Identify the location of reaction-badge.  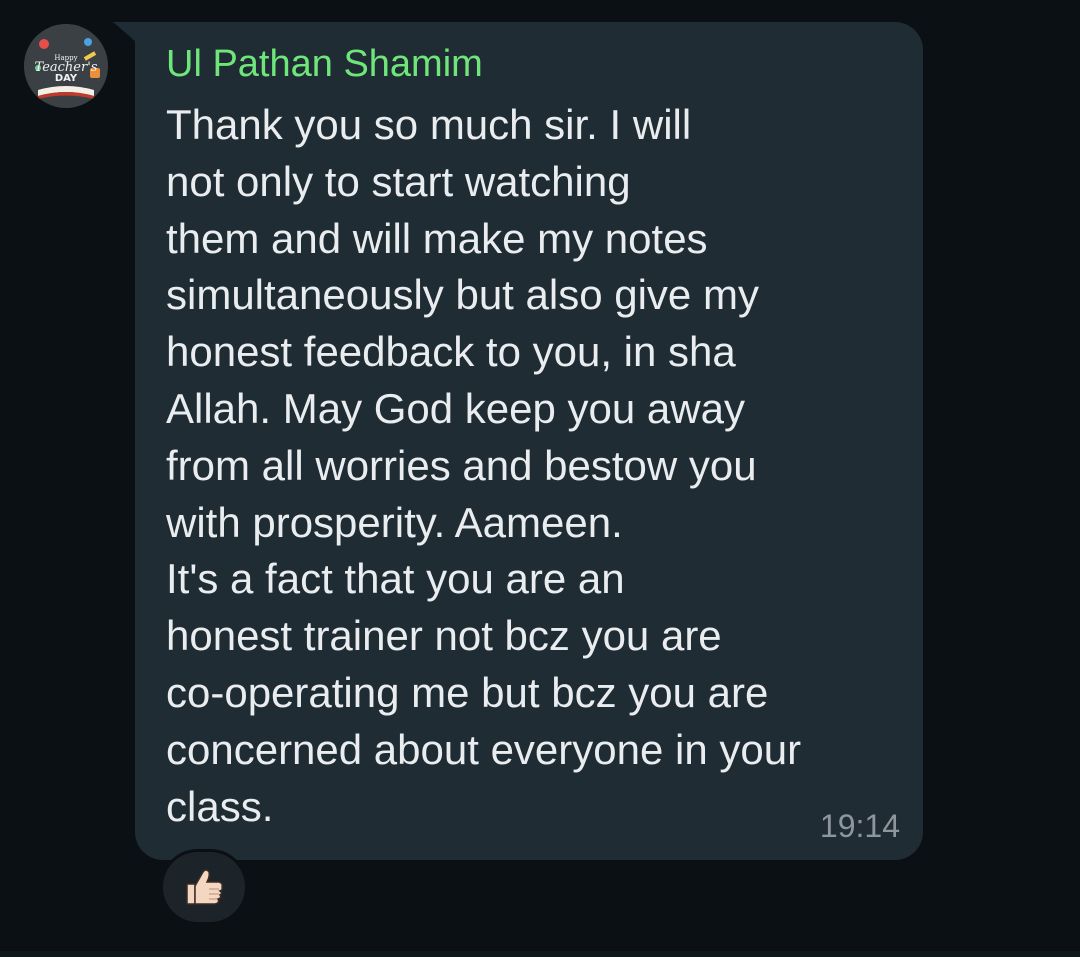
(204, 887).